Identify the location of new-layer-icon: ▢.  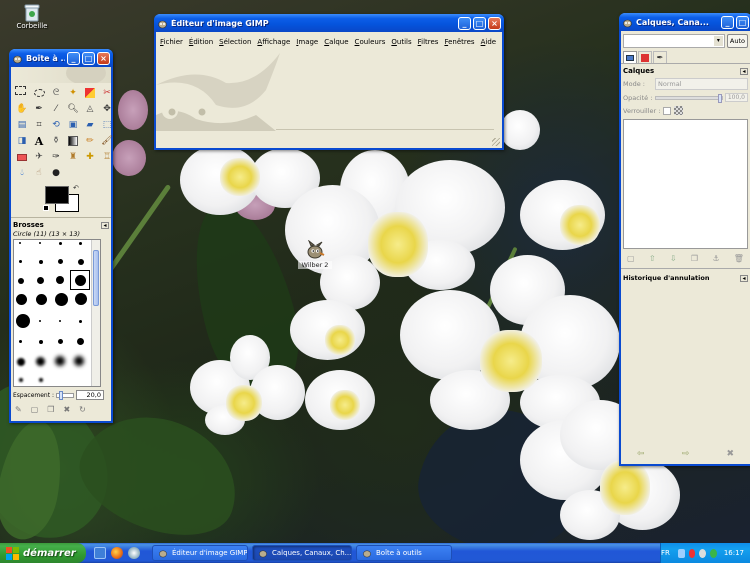
(631, 258).